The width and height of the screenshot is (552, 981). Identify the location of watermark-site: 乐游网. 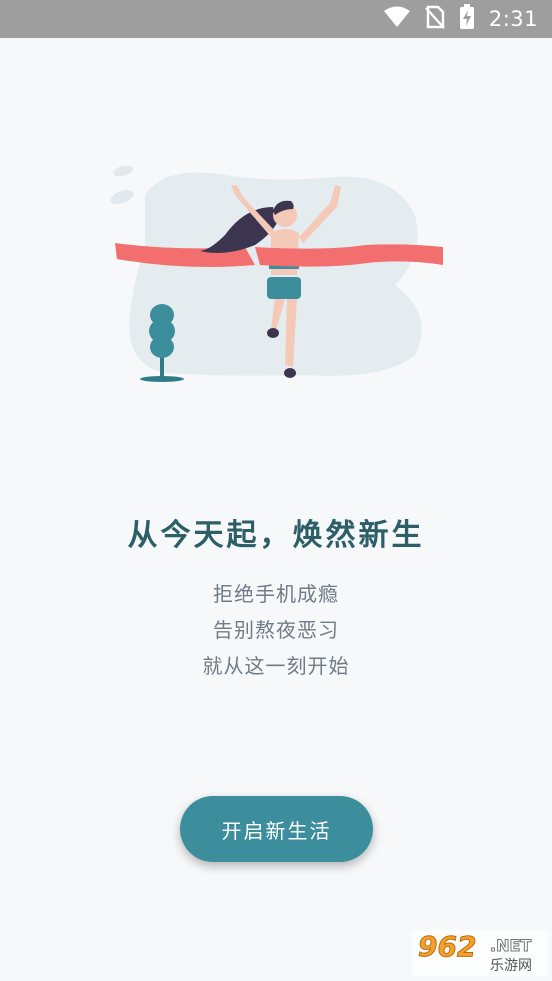
(511, 966).